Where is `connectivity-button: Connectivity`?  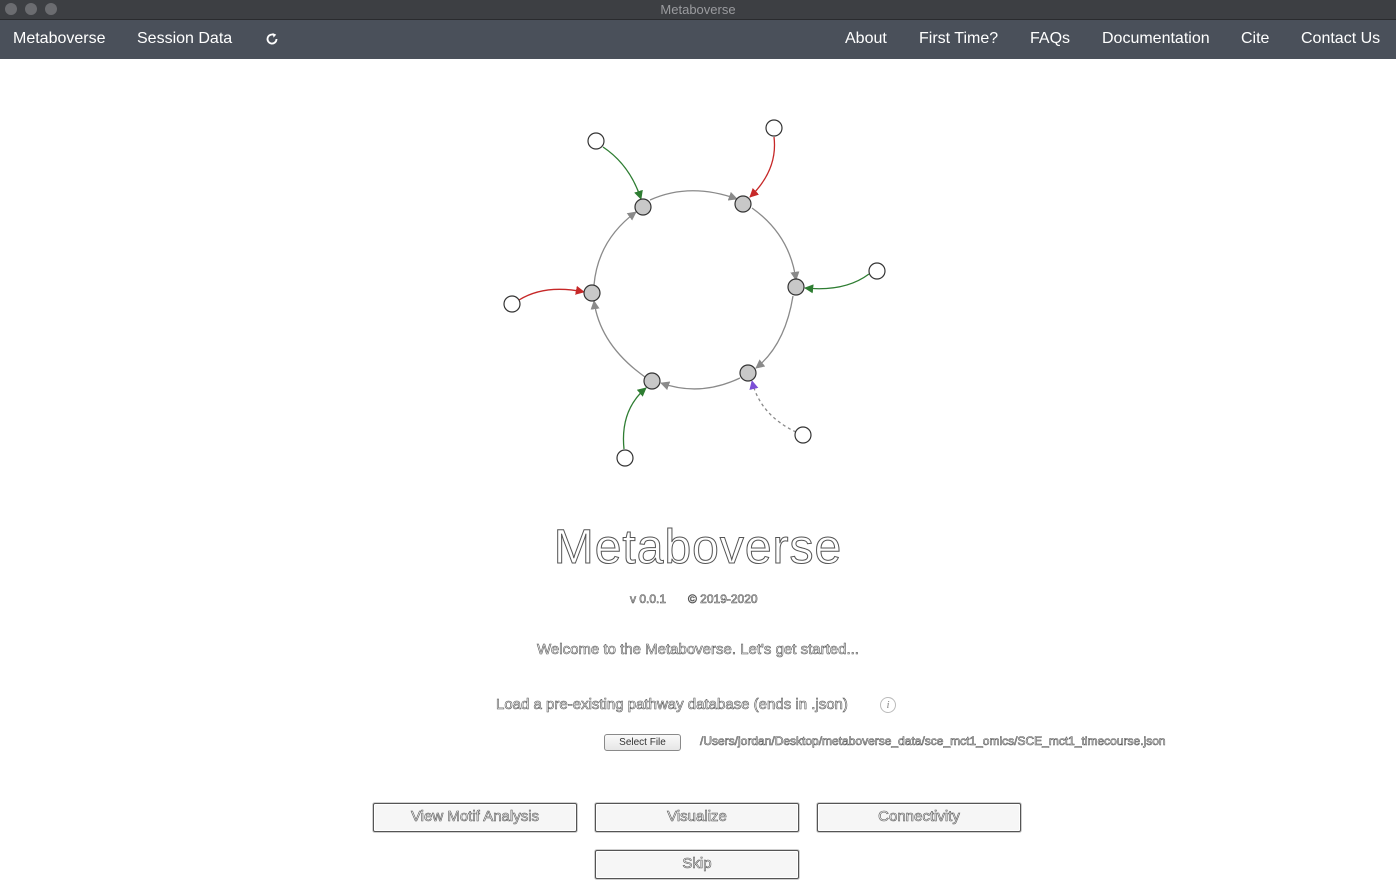 connectivity-button: Connectivity is located at coordinates (919, 817).